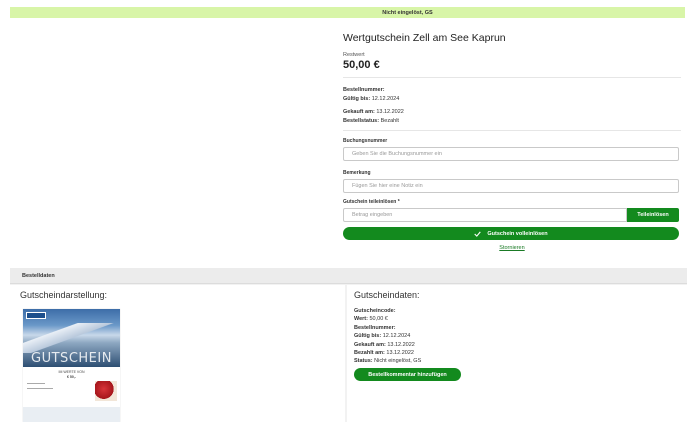 The width and height of the screenshot is (687, 422). What do you see at coordinates (106, 391) in the screenshot?
I see `voucher-gift-image` at bounding box center [106, 391].